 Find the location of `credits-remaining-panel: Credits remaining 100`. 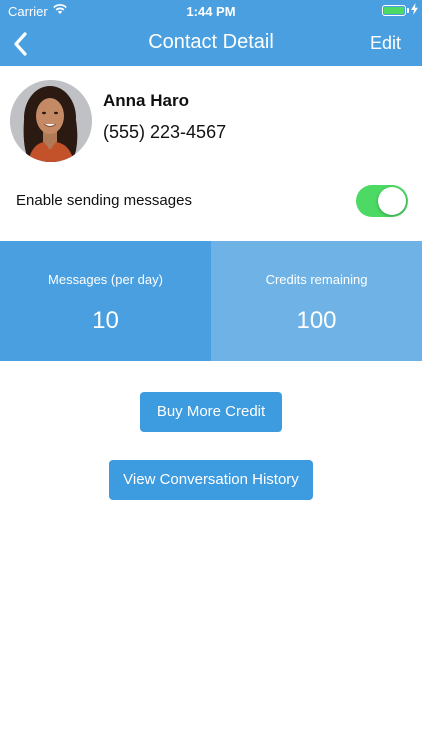

credits-remaining-panel: Credits remaining 100 is located at coordinates (316, 301).